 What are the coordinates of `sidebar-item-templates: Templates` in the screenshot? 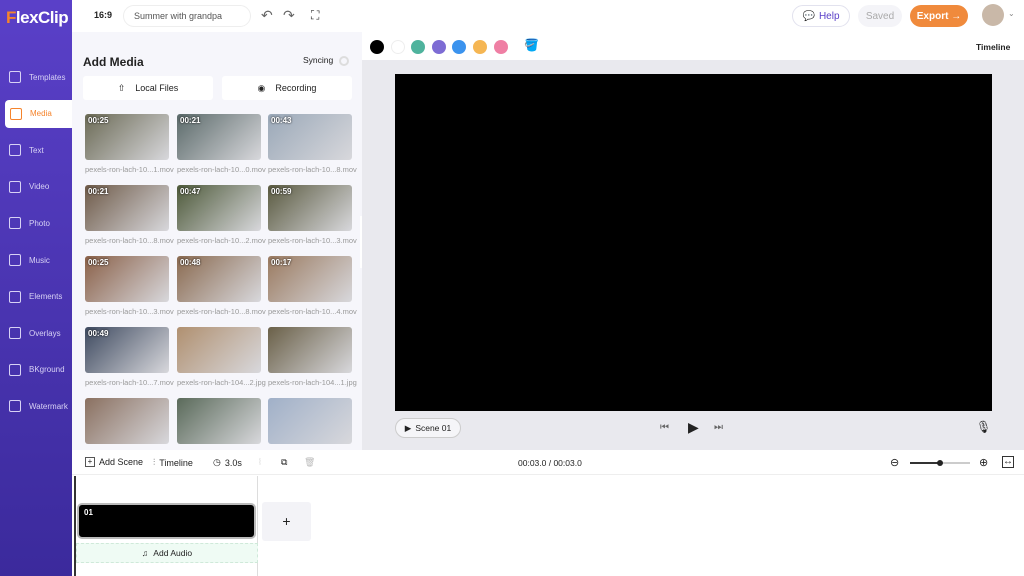 It's located at (36, 77).